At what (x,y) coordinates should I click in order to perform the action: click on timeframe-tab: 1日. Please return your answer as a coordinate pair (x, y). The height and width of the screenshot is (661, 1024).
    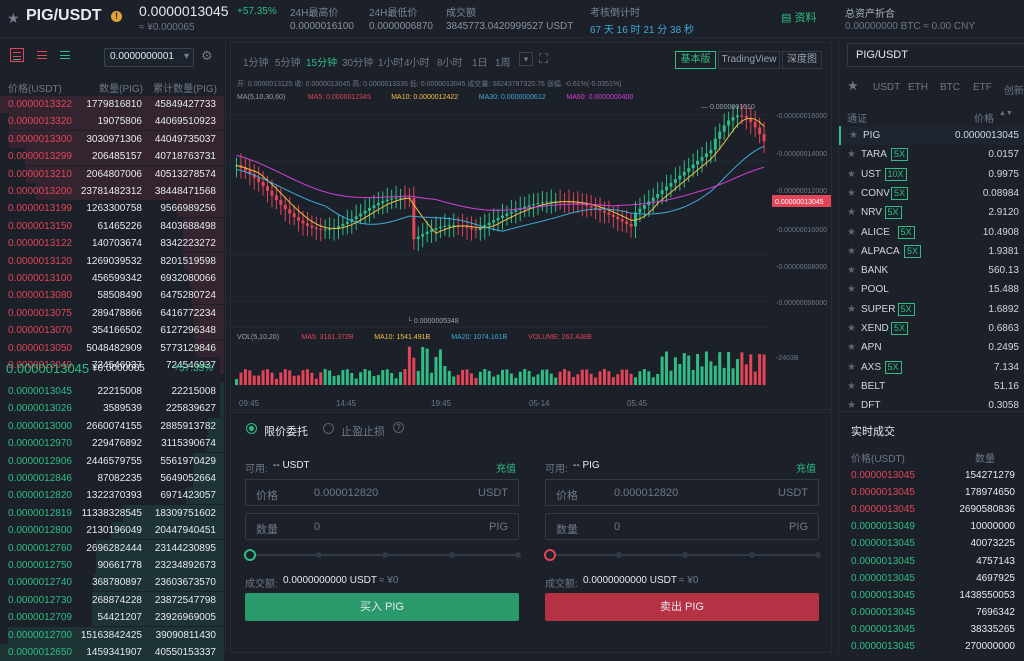
    Looking at the image, I should click on (480, 61).